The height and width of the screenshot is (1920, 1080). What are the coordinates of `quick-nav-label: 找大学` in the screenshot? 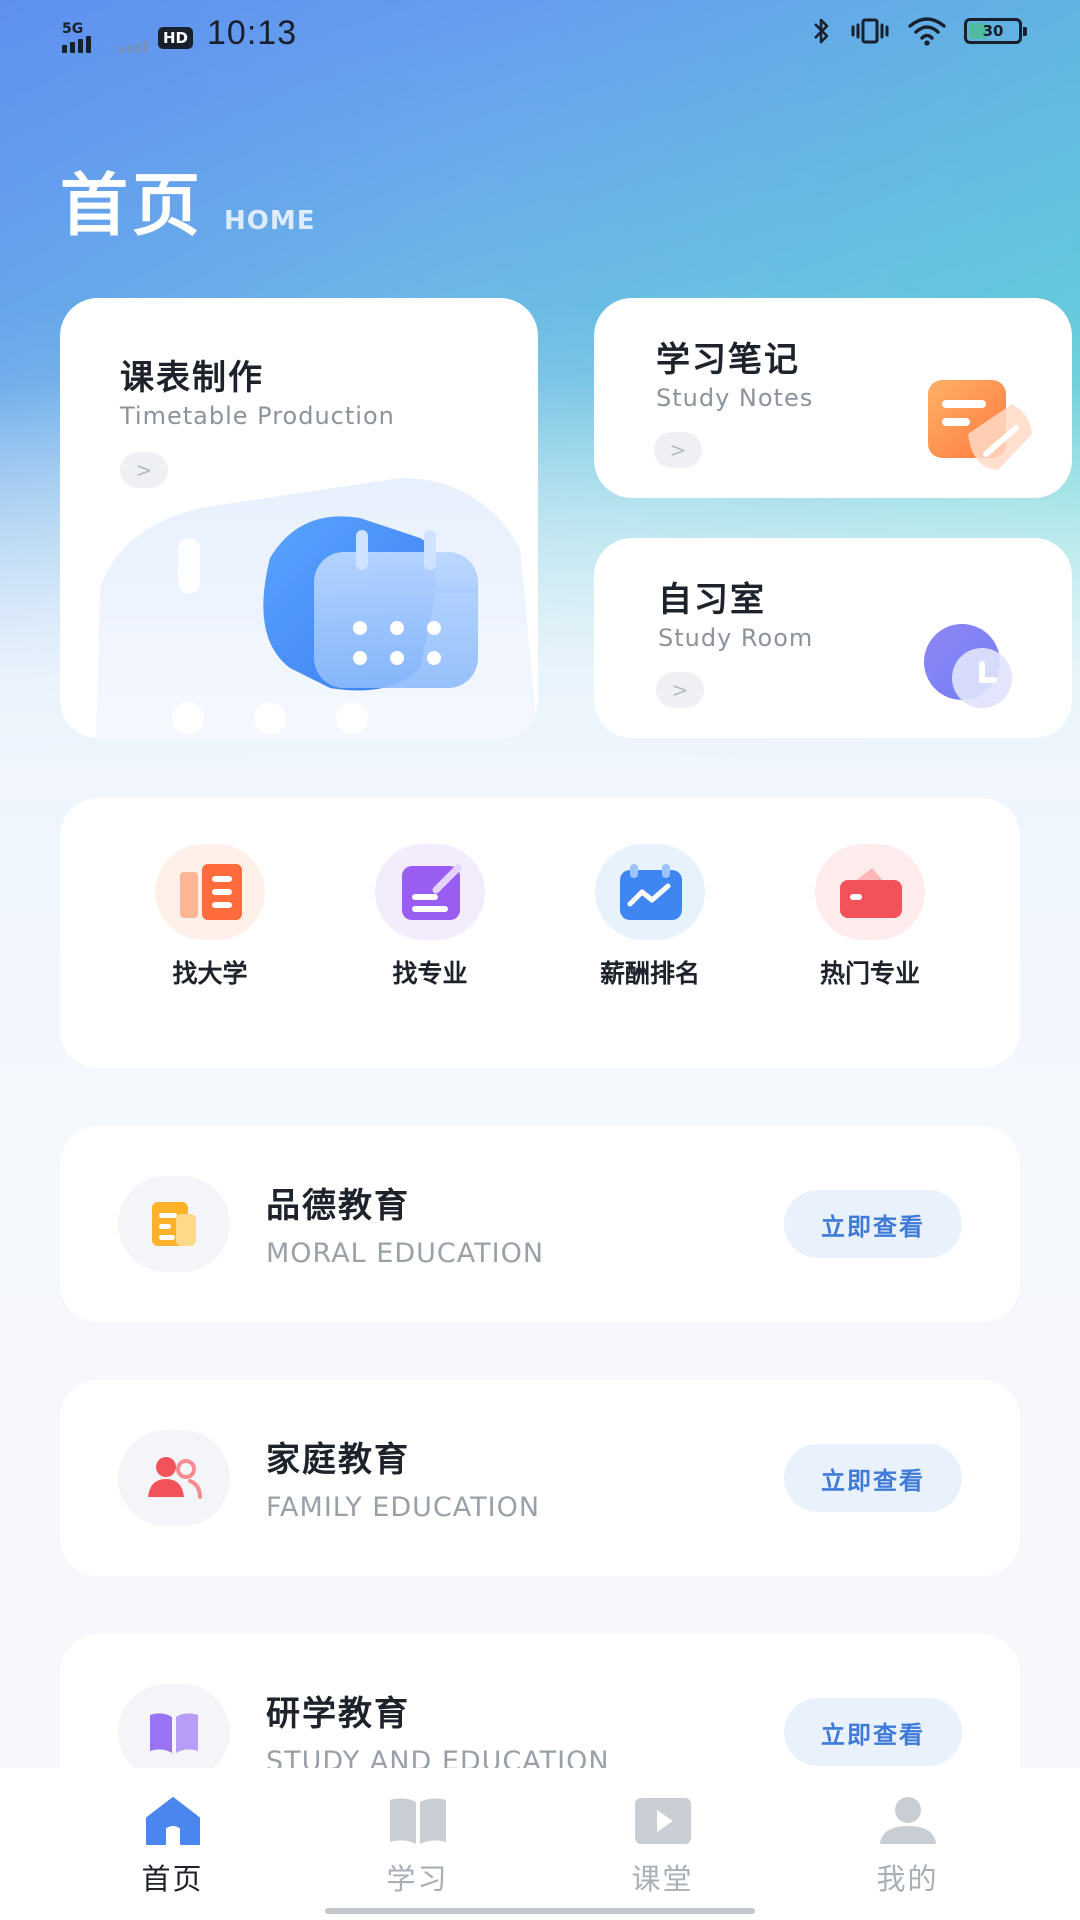 It's located at (210, 973).